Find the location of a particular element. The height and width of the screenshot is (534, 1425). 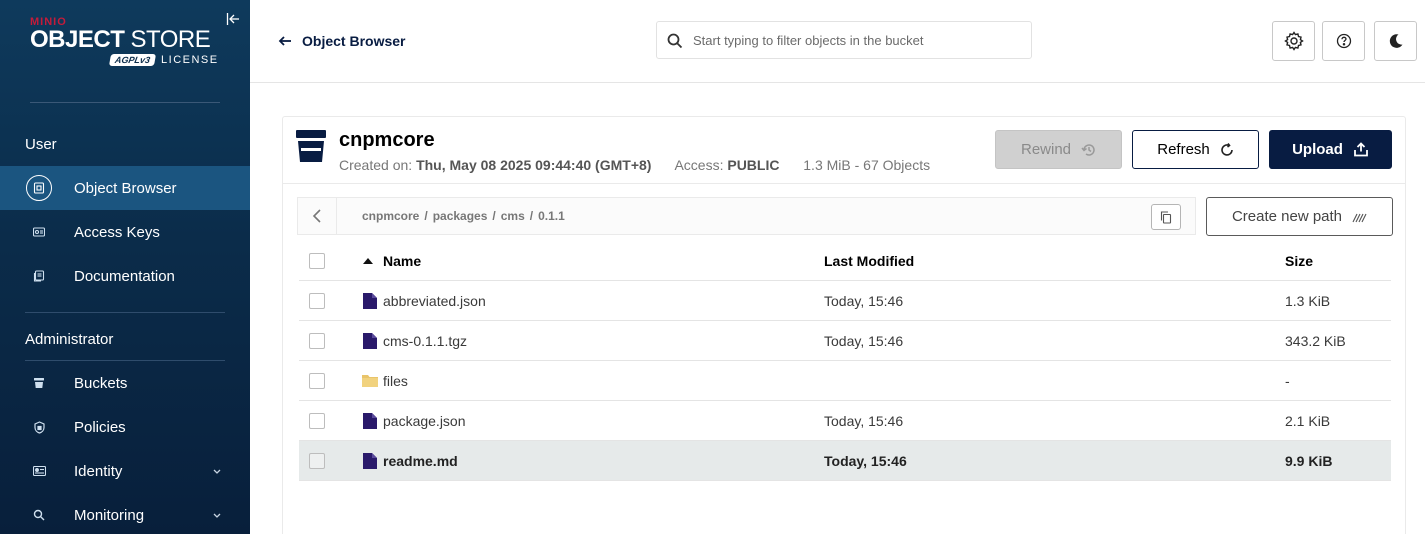

history-icon is located at coordinates (1088, 149).